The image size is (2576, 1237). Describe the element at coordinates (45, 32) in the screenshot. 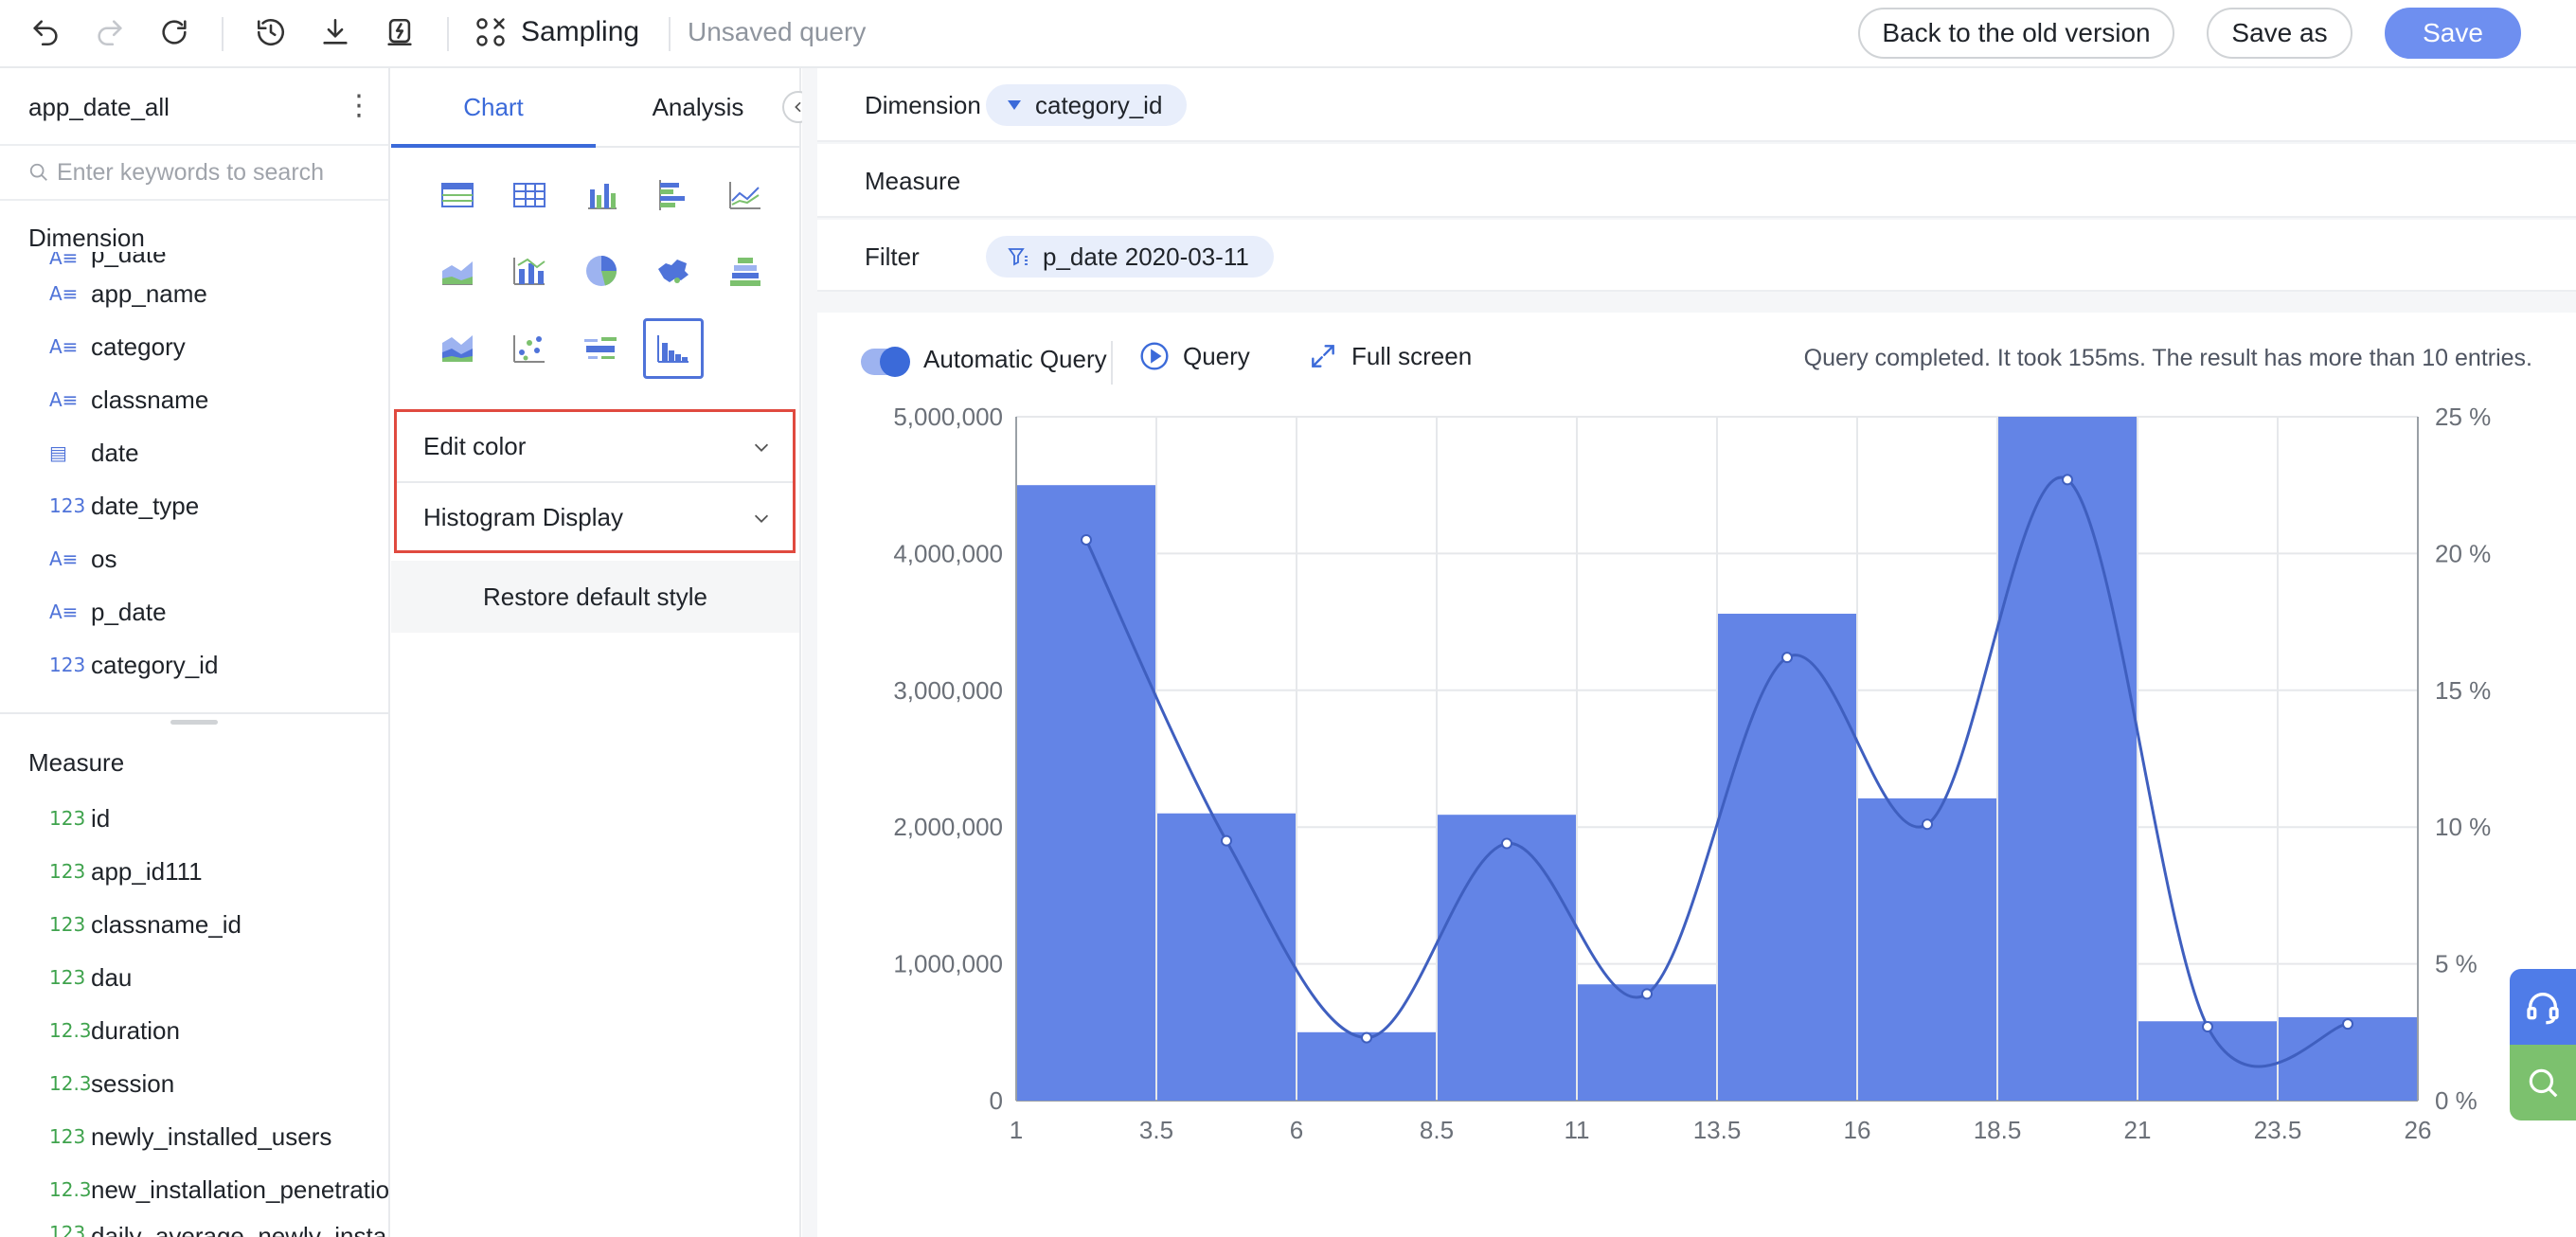

I see `undo-icon` at that location.